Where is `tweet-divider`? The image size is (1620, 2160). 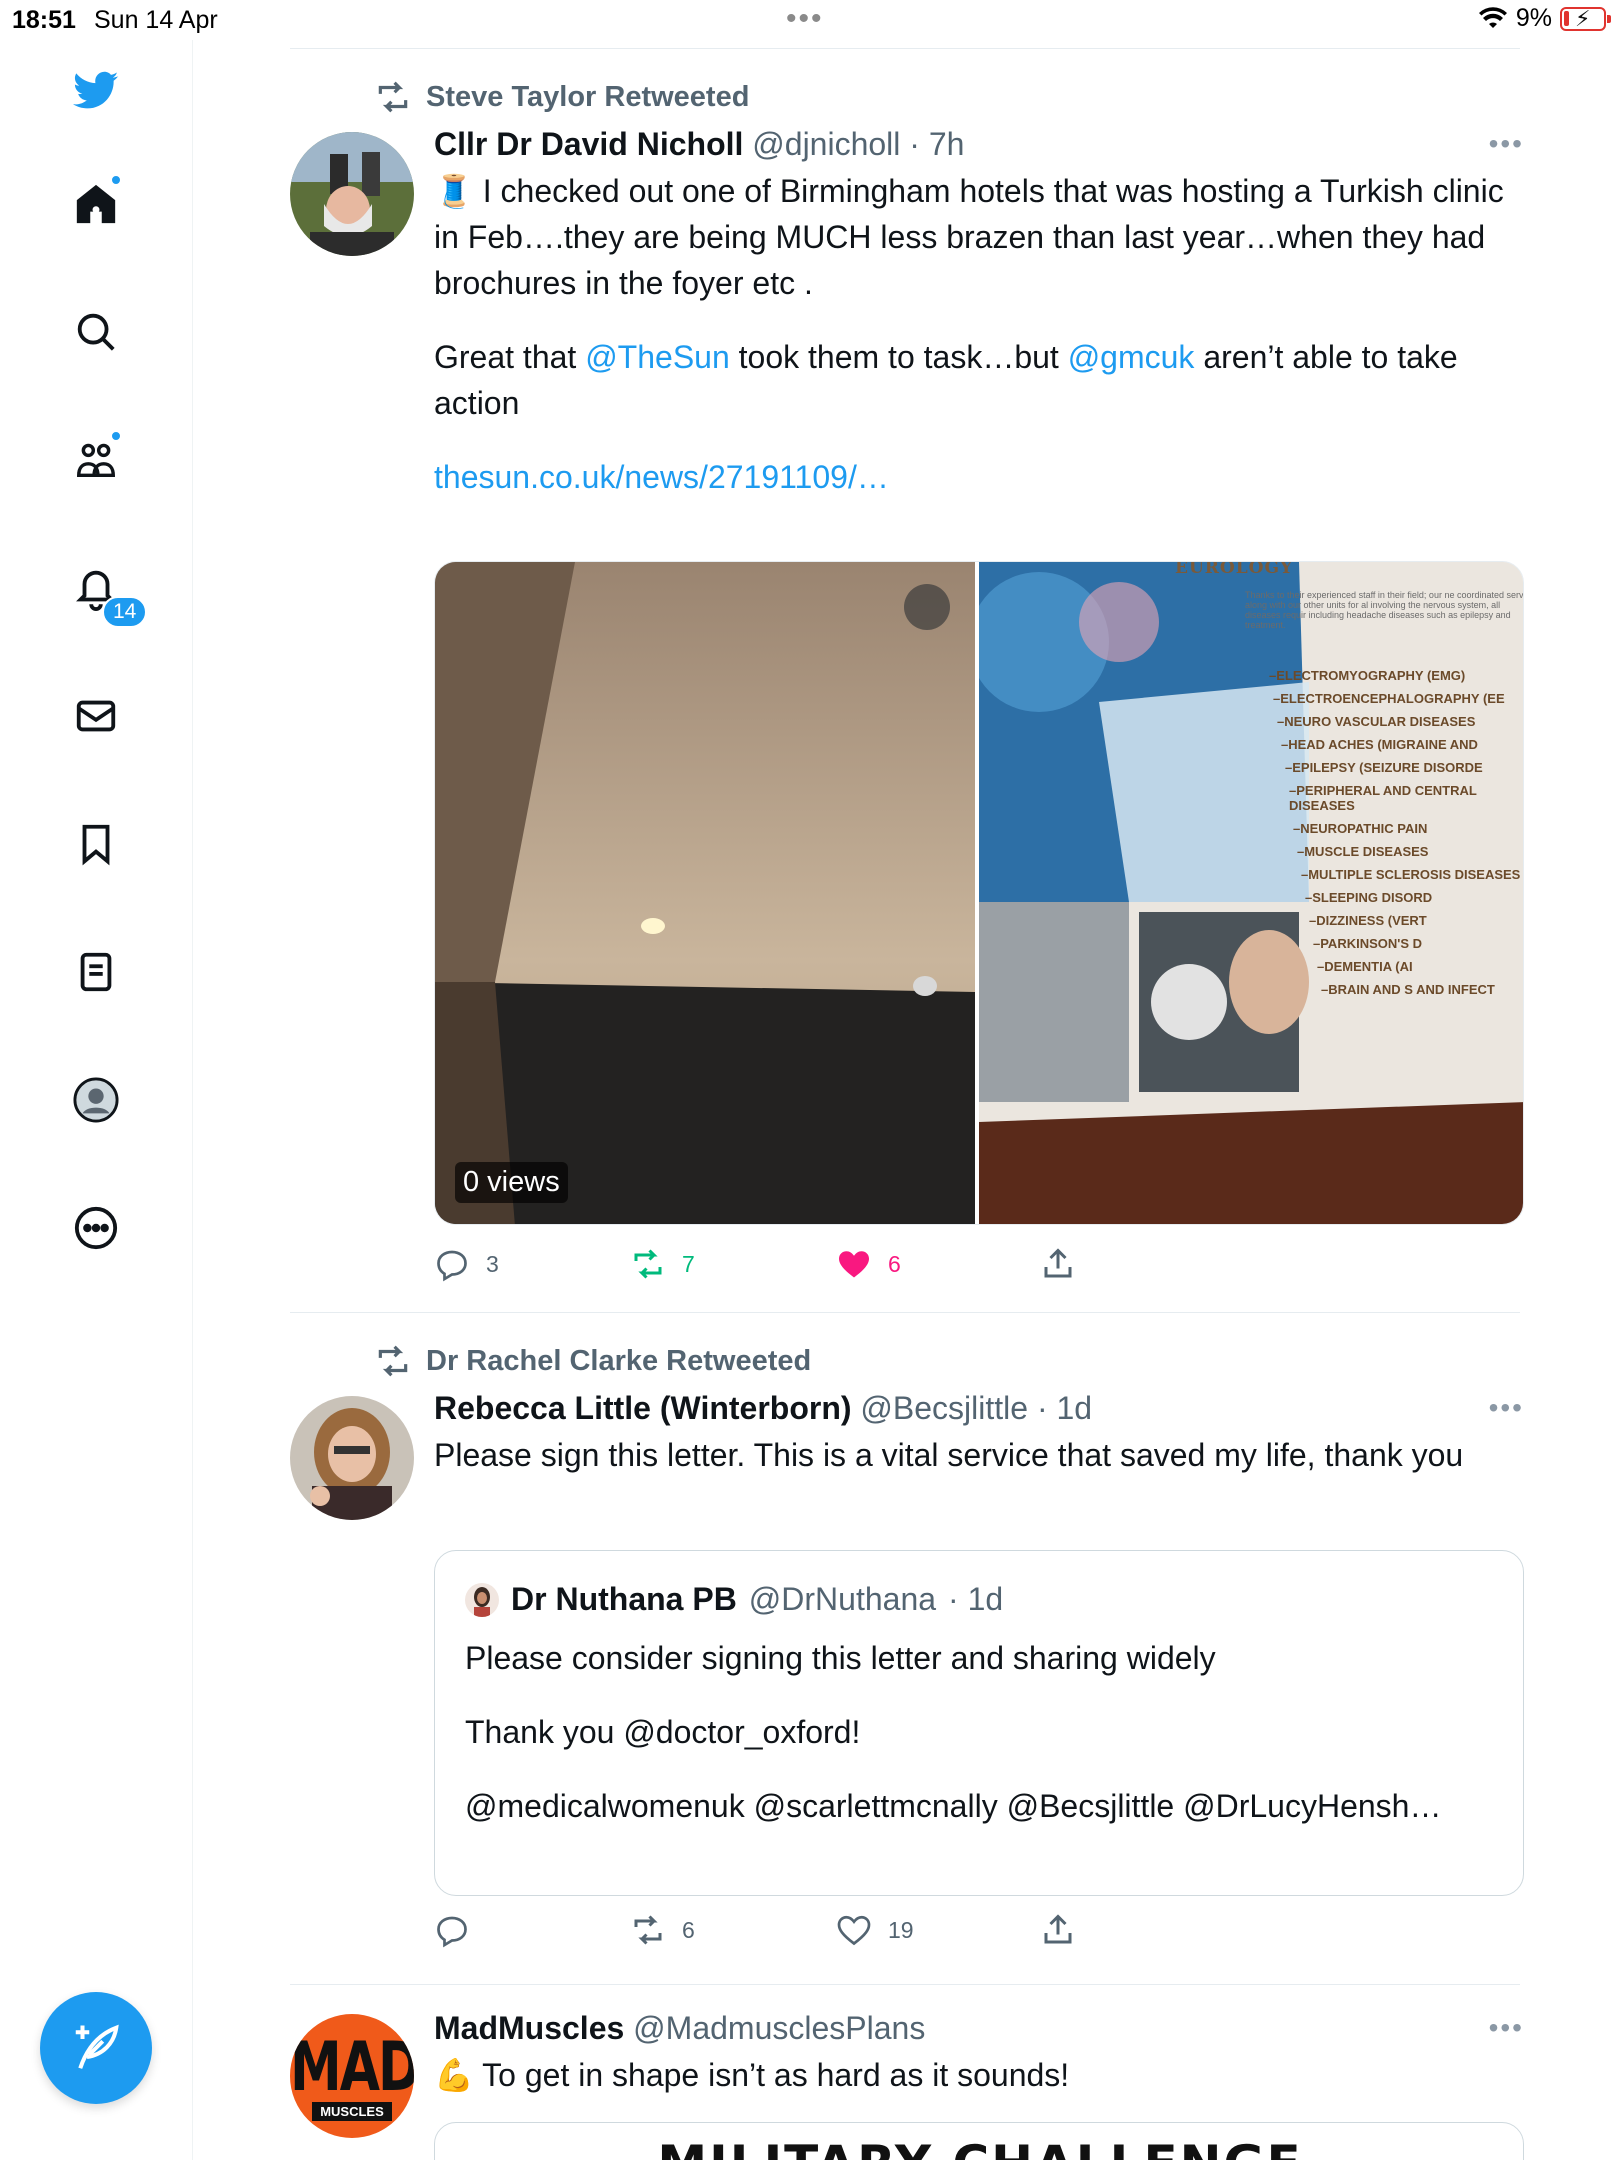 tweet-divider is located at coordinates (905, 1312).